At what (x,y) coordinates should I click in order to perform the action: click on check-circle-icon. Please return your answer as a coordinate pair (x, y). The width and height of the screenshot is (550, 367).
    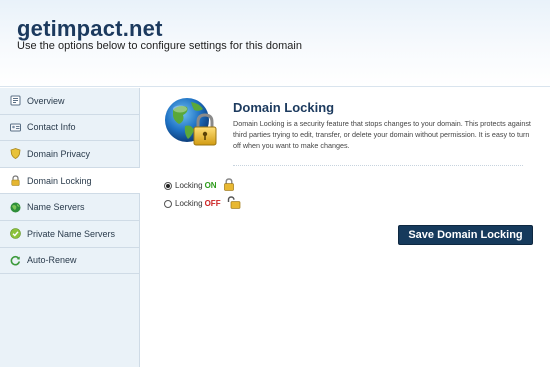
    Looking at the image, I should click on (15, 234).